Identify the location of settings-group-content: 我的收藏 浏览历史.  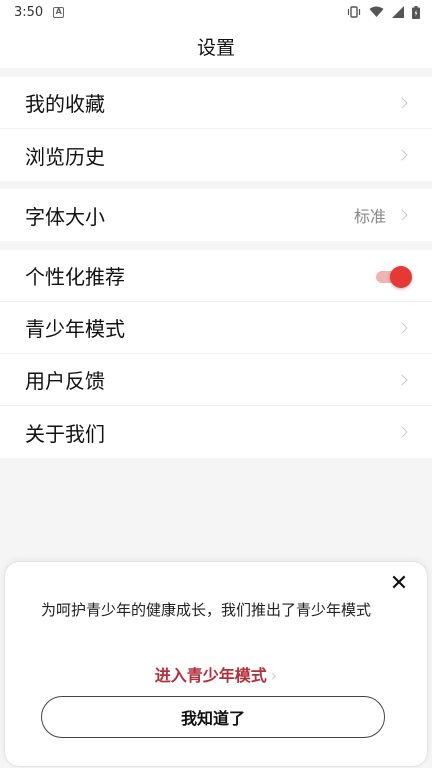
(216, 129).